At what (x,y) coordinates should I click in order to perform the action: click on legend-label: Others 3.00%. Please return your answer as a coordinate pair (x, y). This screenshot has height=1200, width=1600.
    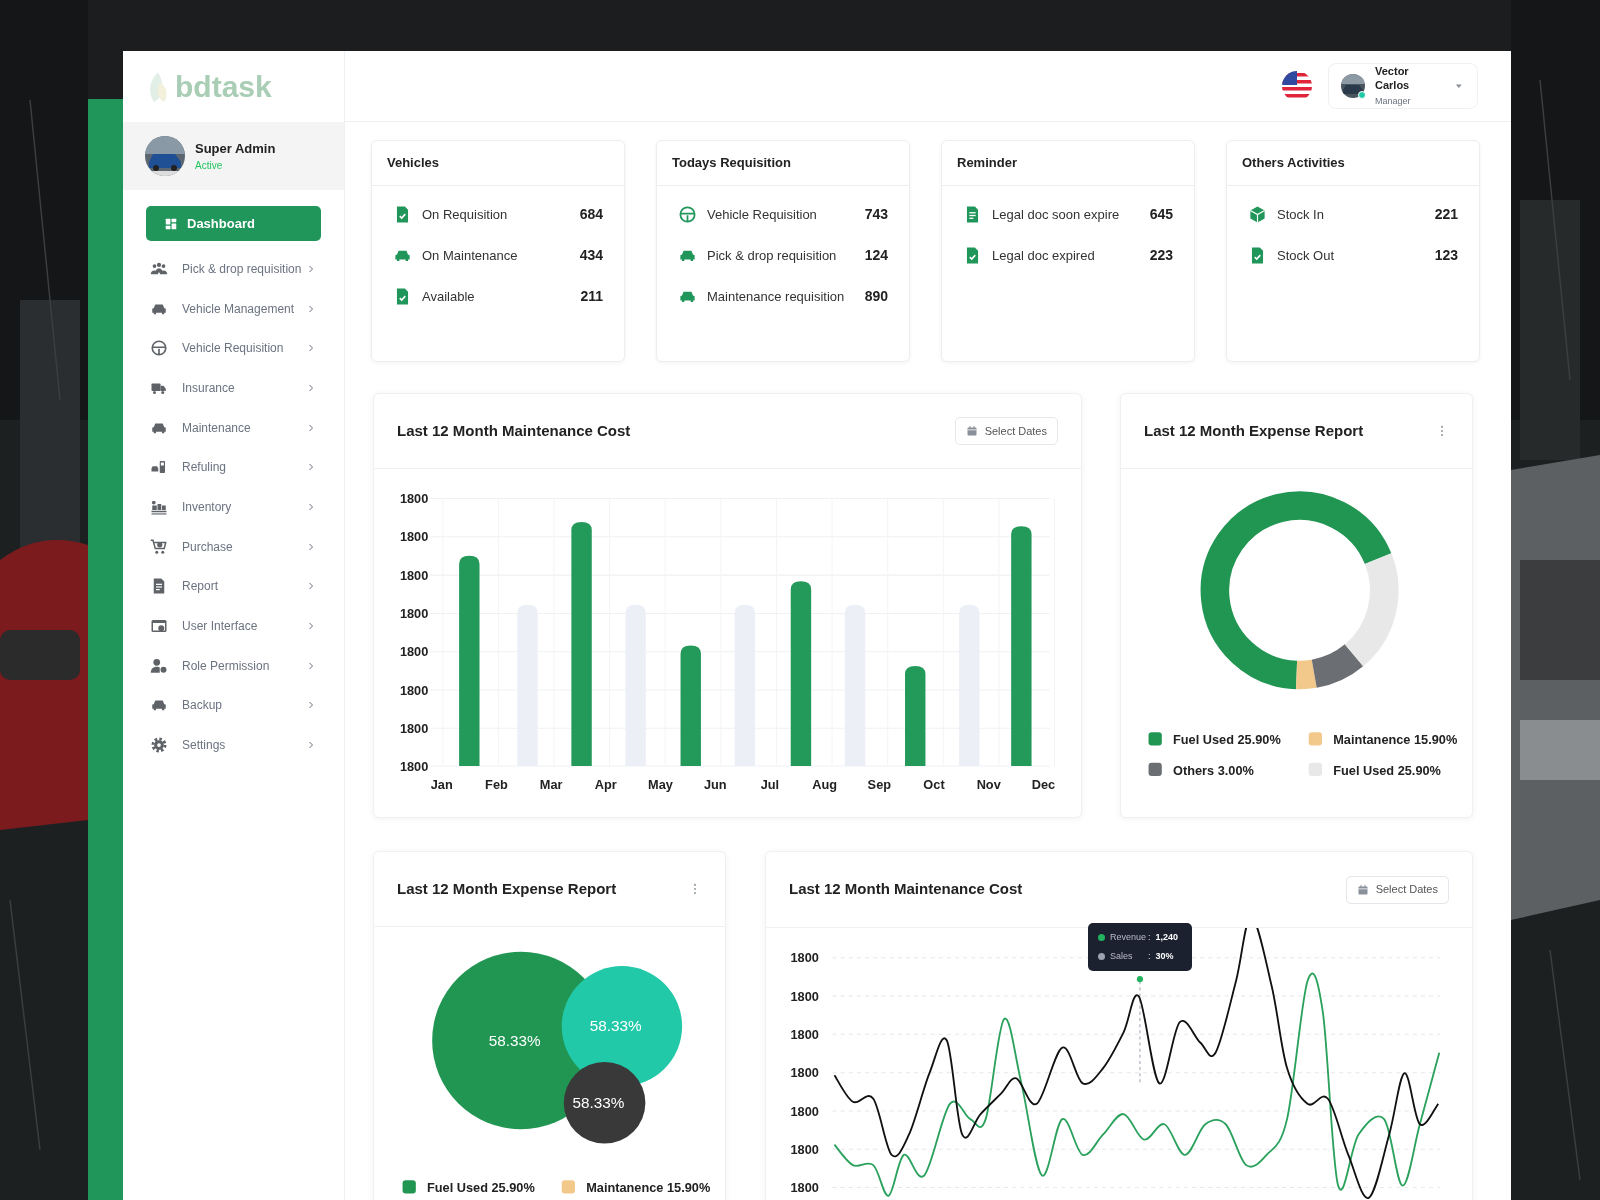
    Looking at the image, I should click on (1213, 770).